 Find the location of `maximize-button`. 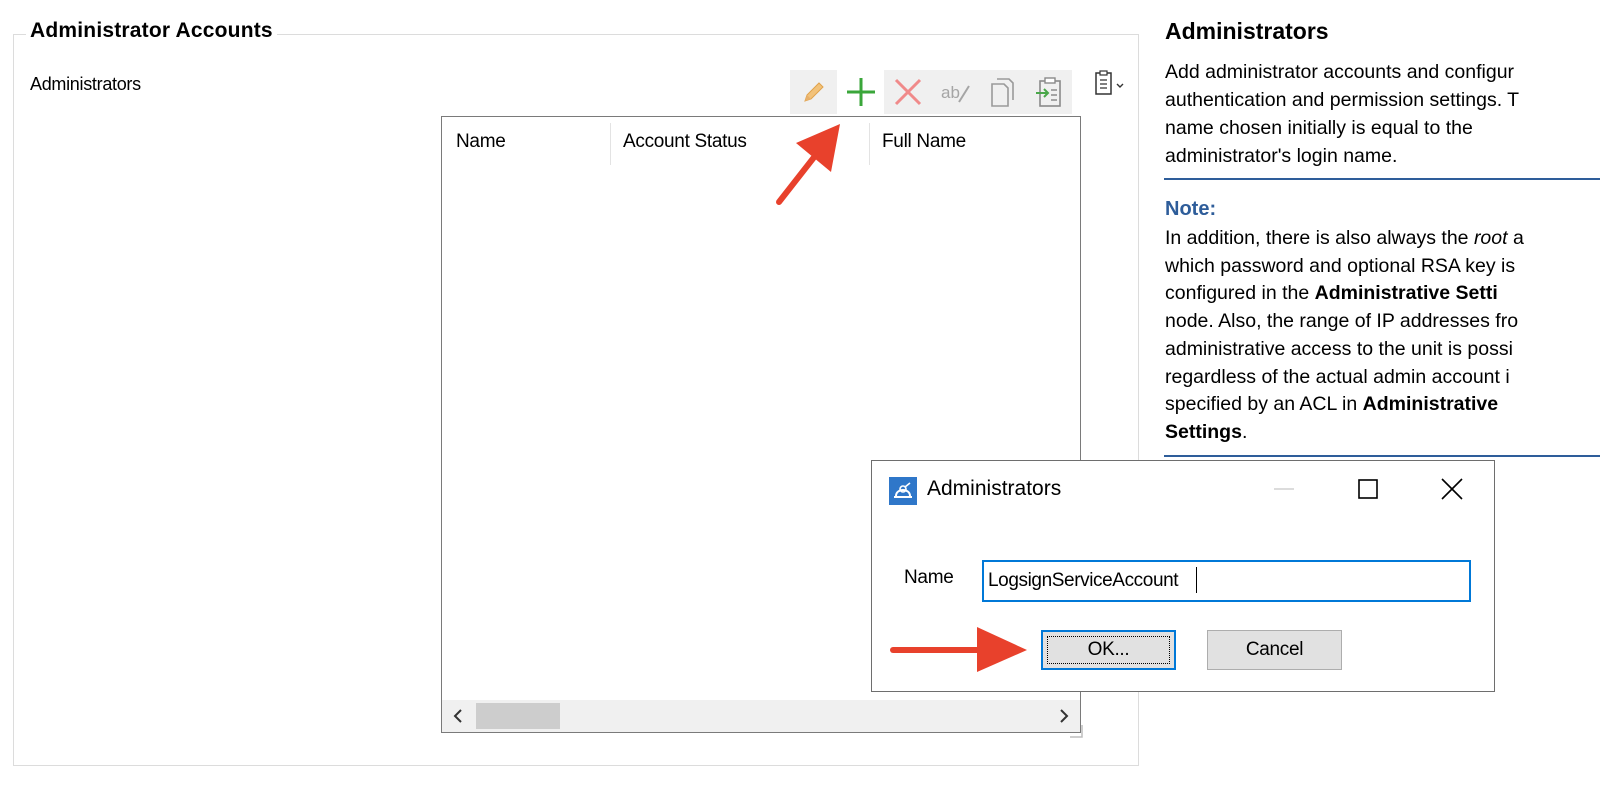

maximize-button is located at coordinates (1368, 489).